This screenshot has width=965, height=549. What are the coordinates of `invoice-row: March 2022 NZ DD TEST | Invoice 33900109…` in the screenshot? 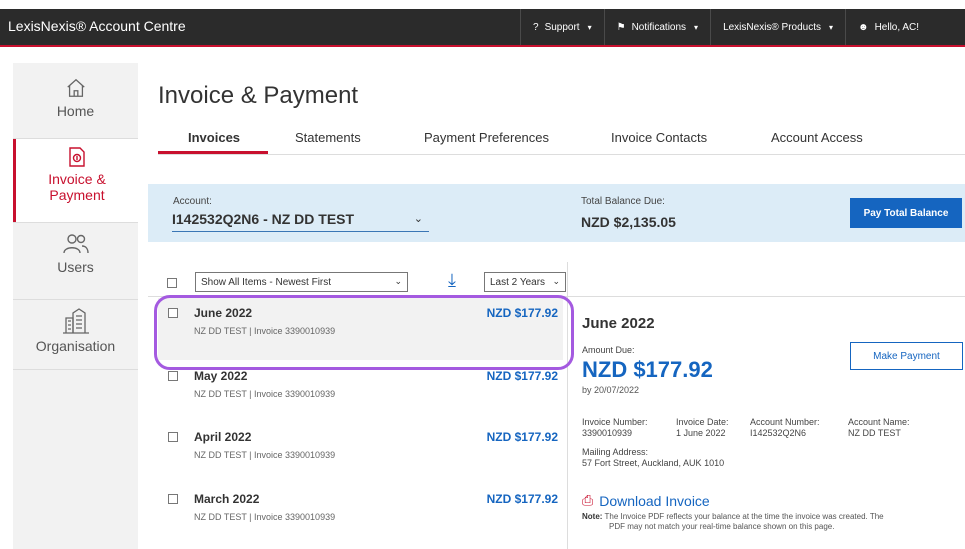 It's located at (360, 515).